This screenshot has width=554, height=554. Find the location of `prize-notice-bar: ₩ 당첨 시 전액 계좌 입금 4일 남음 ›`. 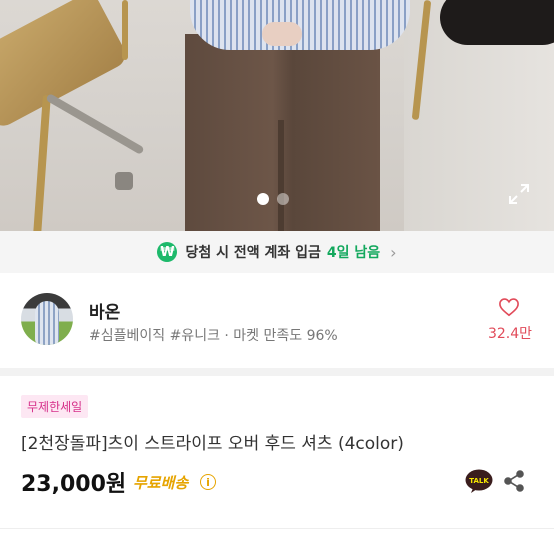

prize-notice-bar: ₩ 당첨 시 전액 계좌 입금 4일 남음 › is located at coordinates (277, 252).